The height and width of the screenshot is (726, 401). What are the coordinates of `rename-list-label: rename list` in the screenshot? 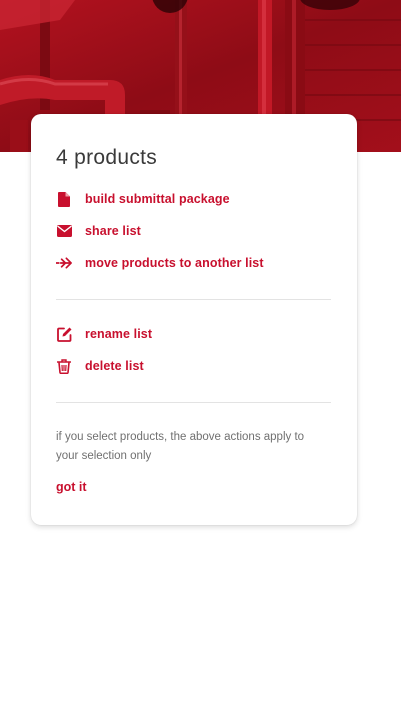 It's located at (119, 334).